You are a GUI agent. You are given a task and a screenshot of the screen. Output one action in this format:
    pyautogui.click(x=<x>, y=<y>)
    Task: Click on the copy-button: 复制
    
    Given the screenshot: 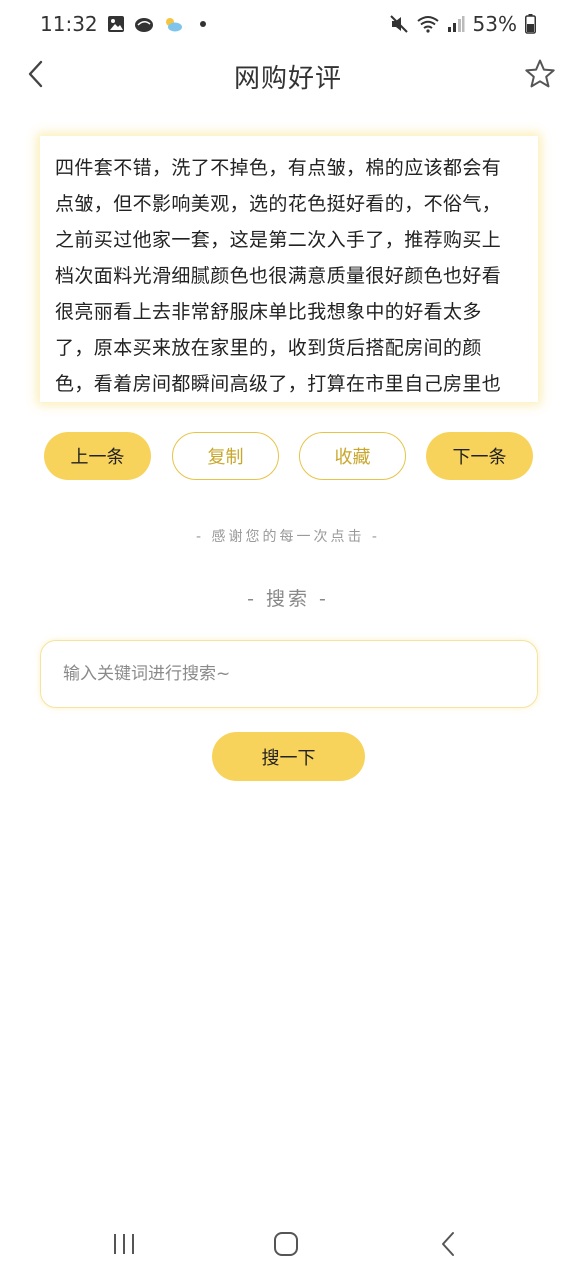 What is the action you would take?
    pyautogui.click(x=225, y=456)
    